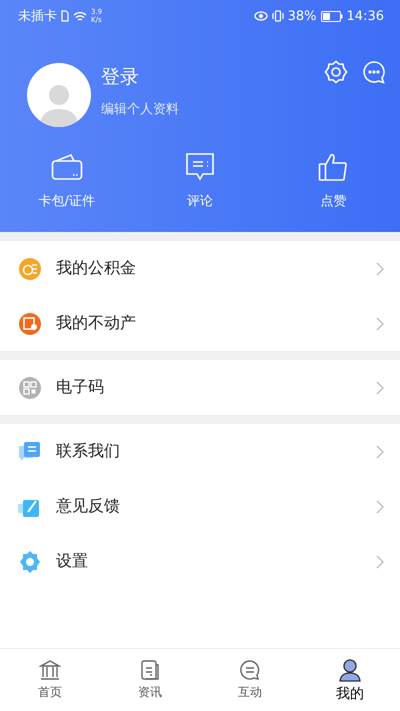 Image resolution: width=400 pixels, height=711 pixels. What do you see at coordinates (278, 16) in the screenshot?
I see `vibrate-icon` at bounding box center [278, 16].